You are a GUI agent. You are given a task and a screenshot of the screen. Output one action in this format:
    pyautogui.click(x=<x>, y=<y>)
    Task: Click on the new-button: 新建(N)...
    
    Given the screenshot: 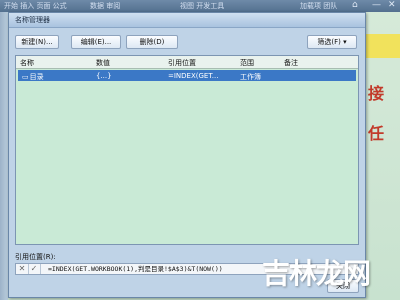 What is the action you would take?
    pyautogui.click(x=37, y=42)
    